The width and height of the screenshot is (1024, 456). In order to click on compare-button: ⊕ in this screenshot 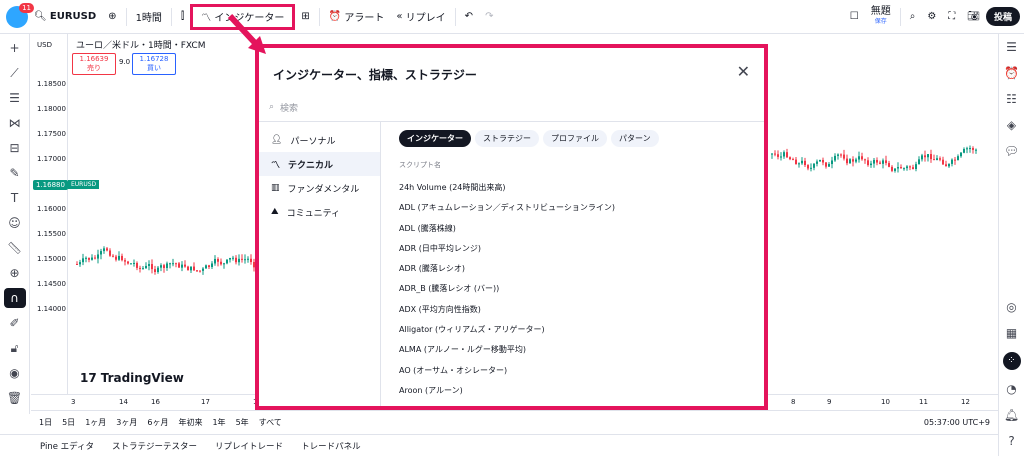, I will do `click(112, 16)`.